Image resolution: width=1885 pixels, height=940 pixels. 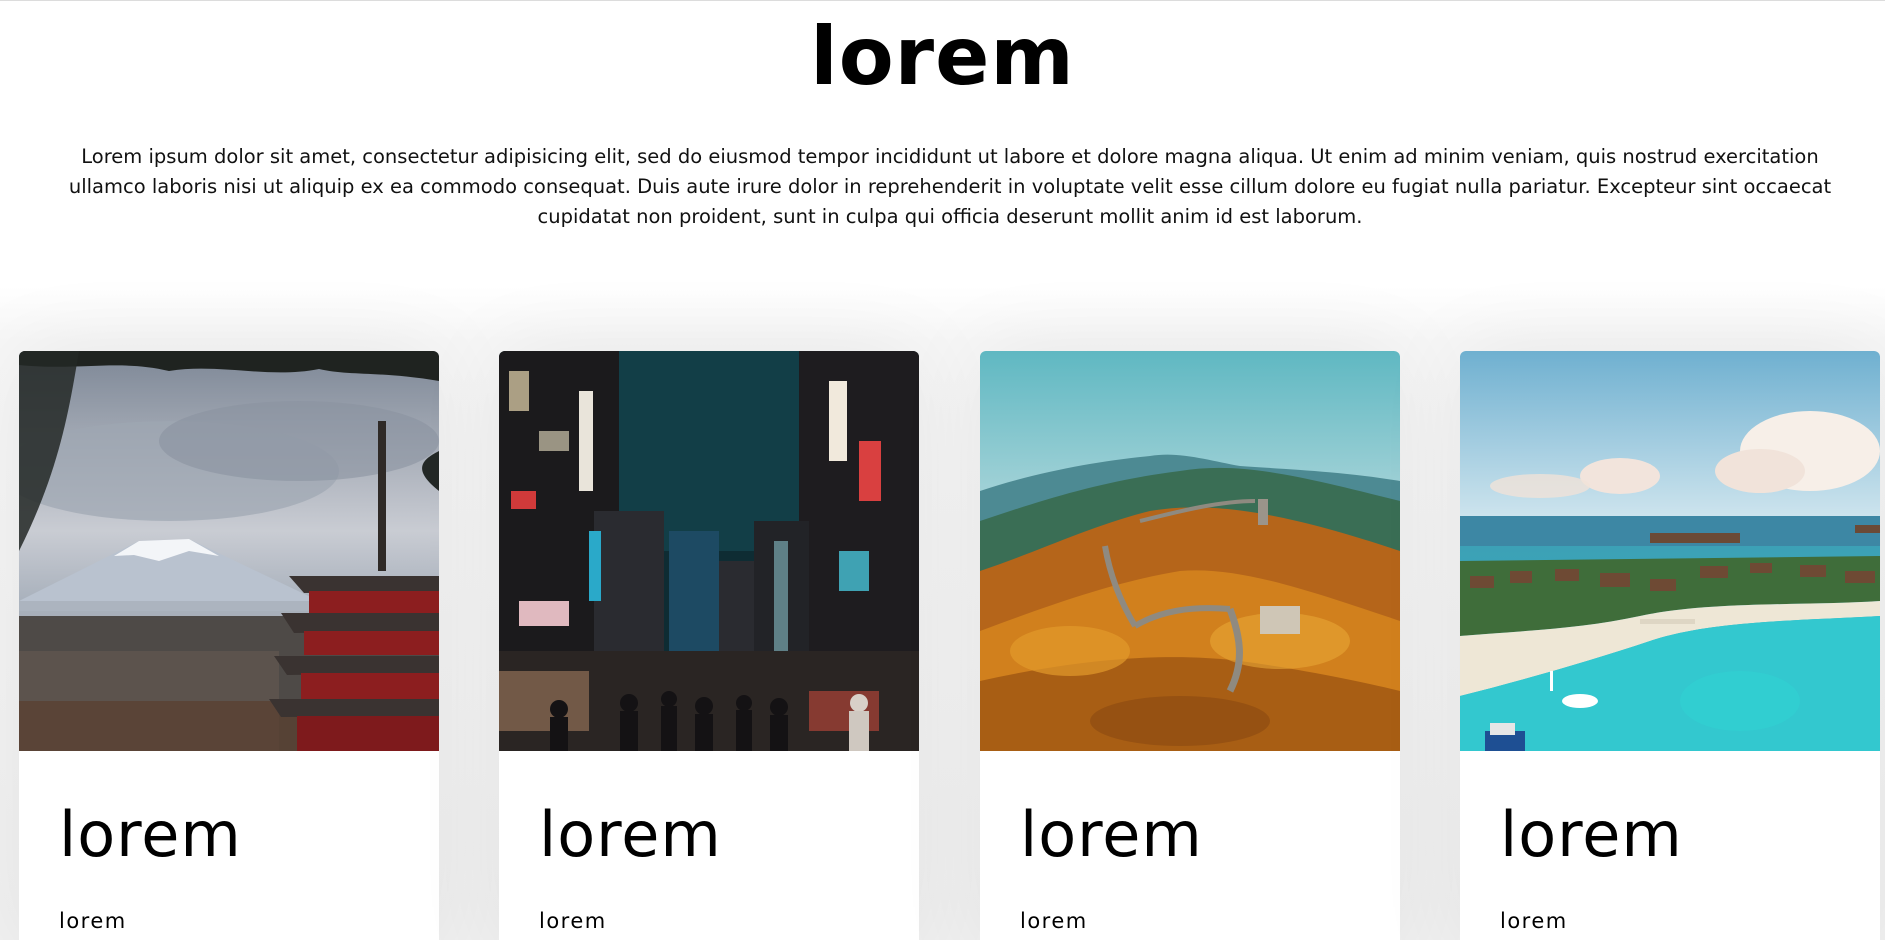 I want to click on night-street-photo, so click(x=709, y=551).